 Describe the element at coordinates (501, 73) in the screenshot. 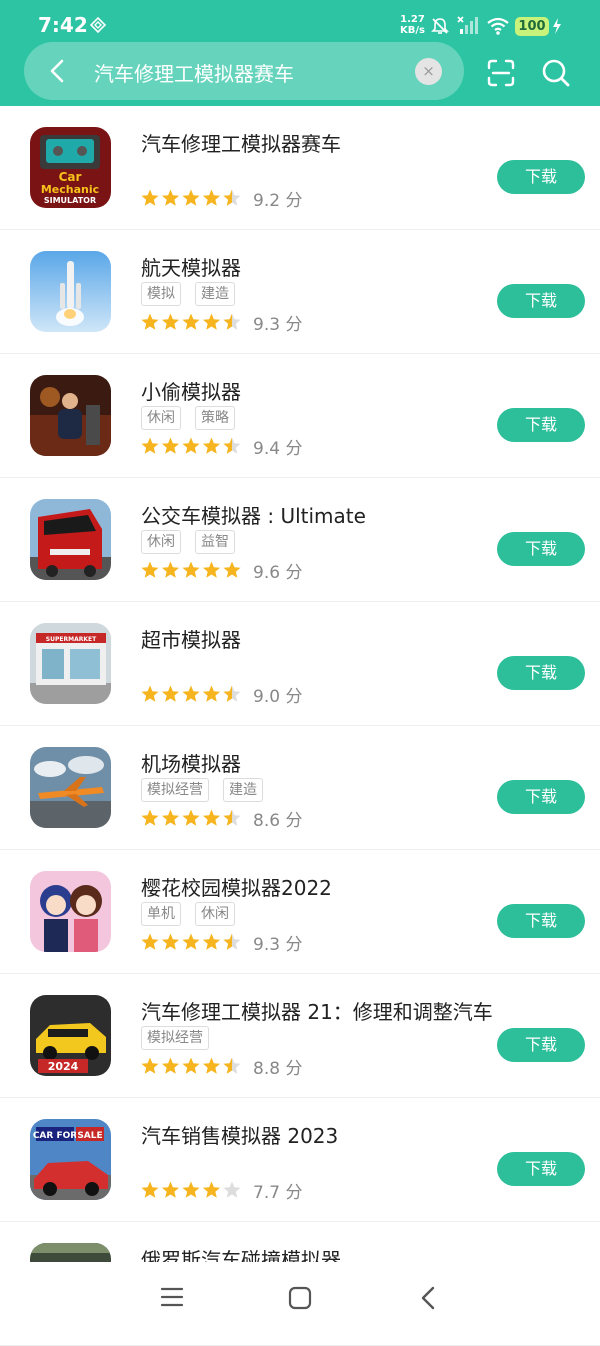

I see `scan-icon` at that location.